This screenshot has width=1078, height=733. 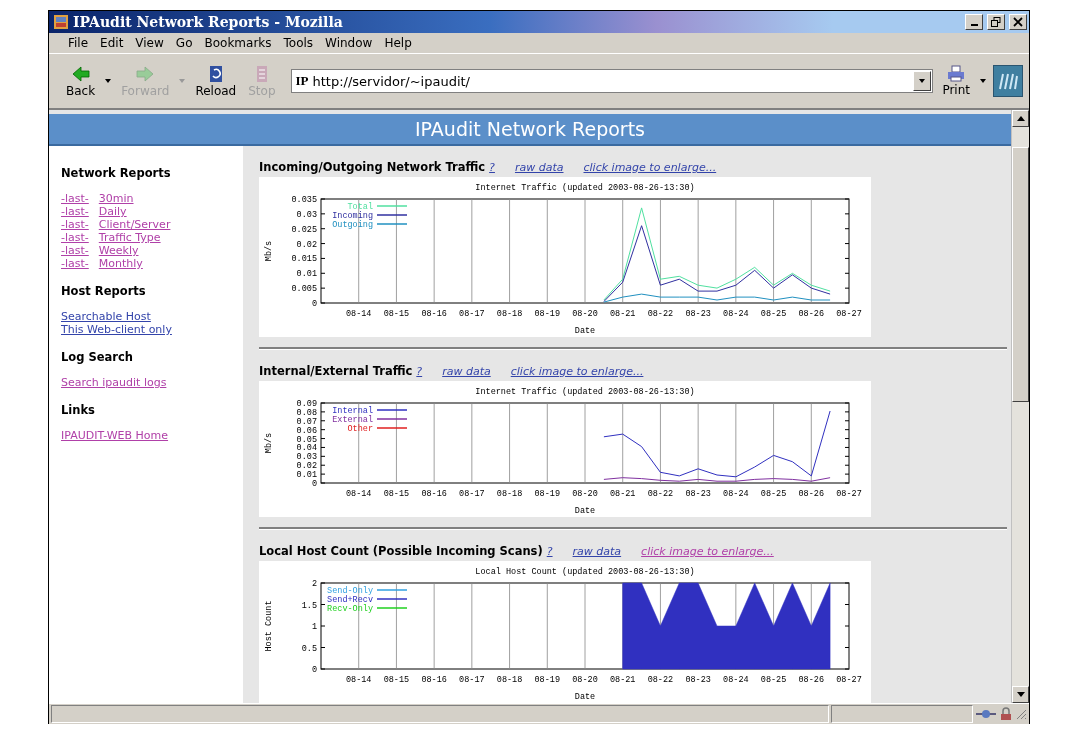 I want to click on y-tick-label: 1.5, so click(x=309, y=605).